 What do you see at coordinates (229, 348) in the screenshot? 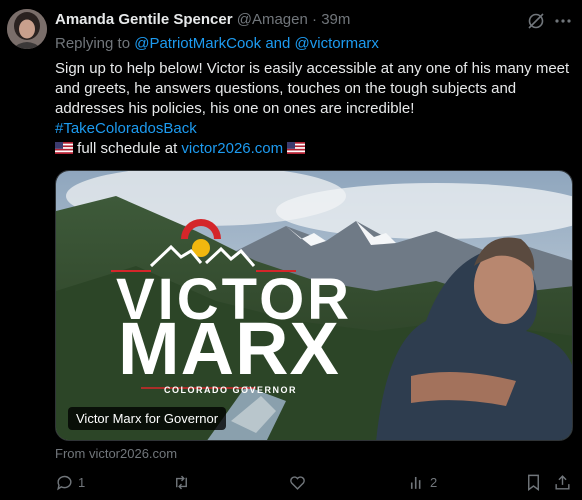
I see `logo-marx-text: MARX` at bounding box center [229, 348].